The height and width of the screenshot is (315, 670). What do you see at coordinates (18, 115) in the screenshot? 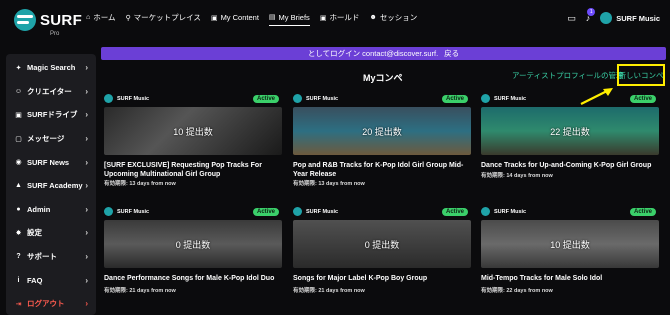
I see `drive-icon: ▣` at bounding box center [18, 115].